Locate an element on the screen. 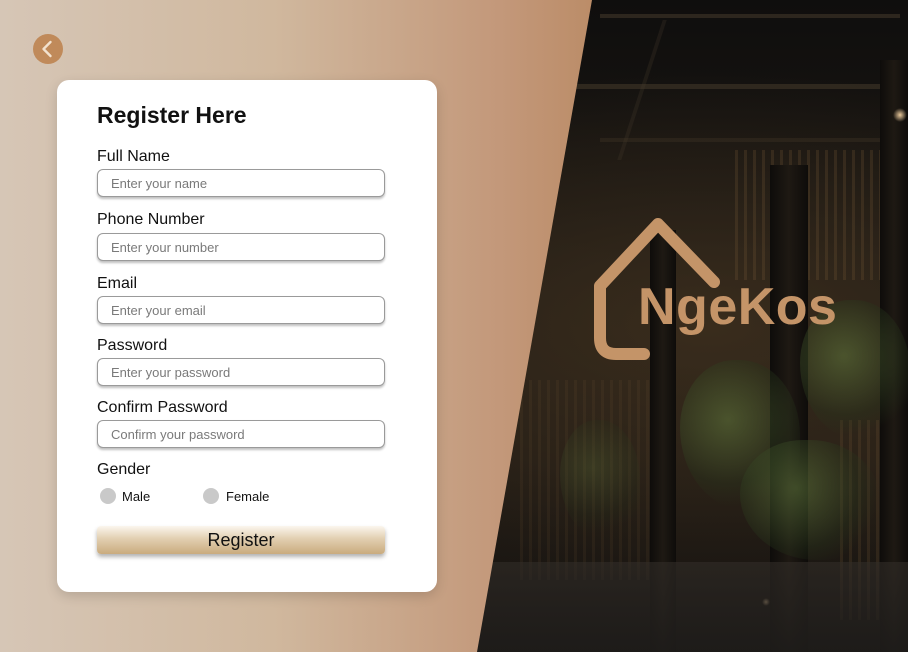  chevron-left-icon is located at coordinates (47, 49).